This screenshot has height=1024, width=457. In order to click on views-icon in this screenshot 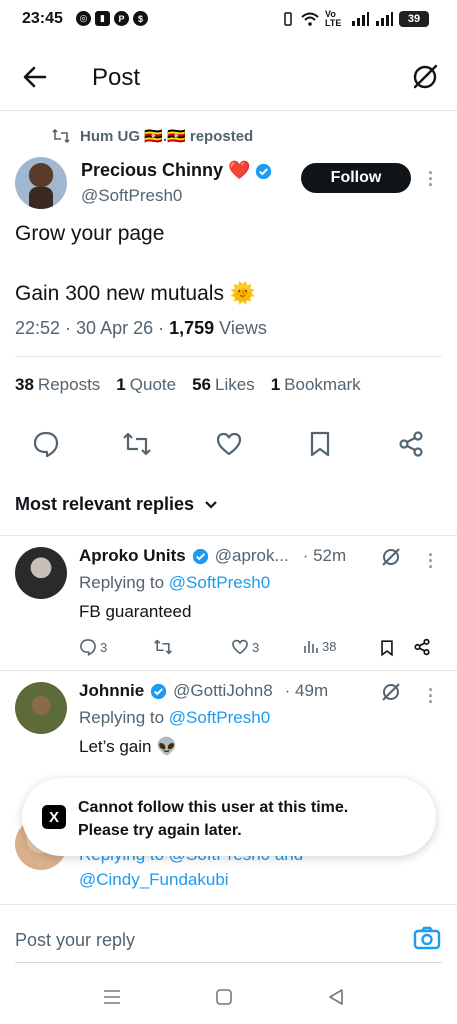, I will do `click(311, 647)`.